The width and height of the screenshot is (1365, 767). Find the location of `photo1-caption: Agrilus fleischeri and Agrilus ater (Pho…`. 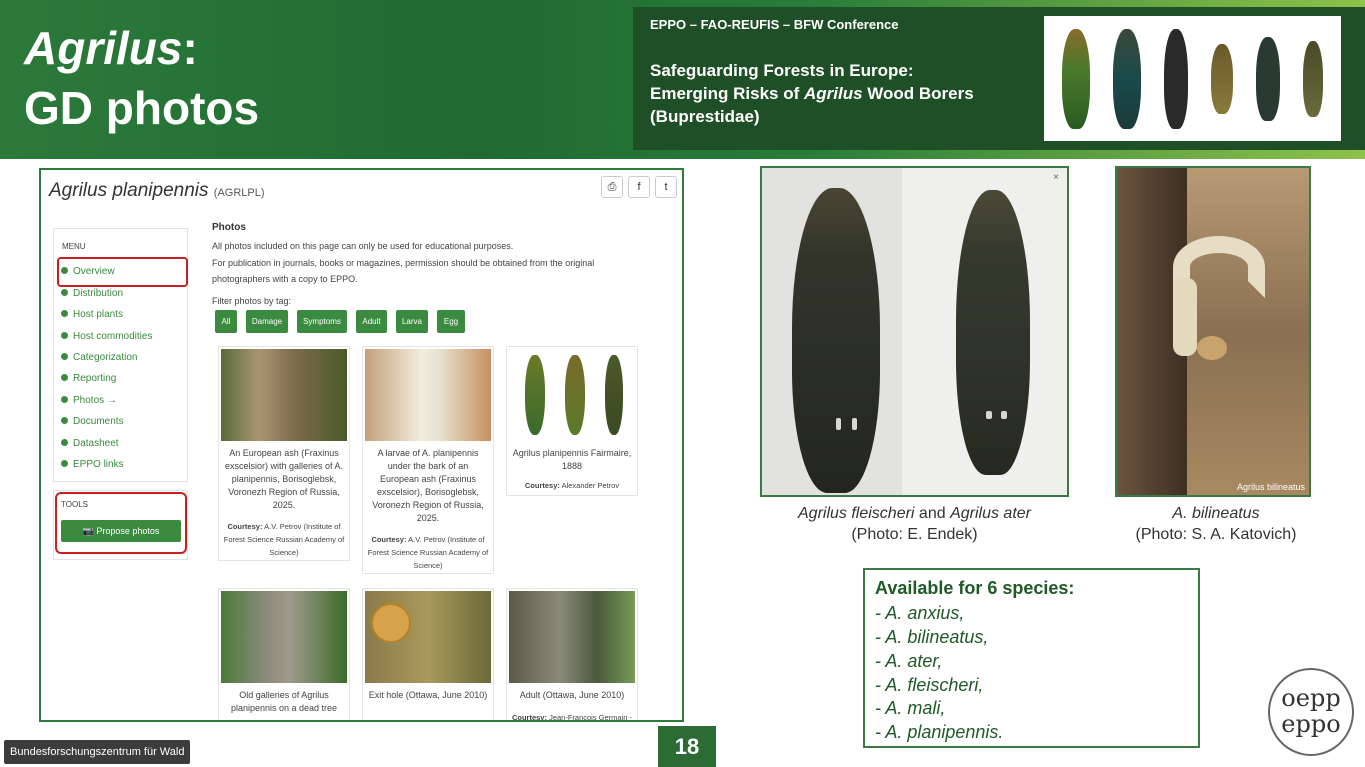

photo1-caption: Agrilus fleischeri and Agrilus ater (Pho… is located at coordinates (914, 524).